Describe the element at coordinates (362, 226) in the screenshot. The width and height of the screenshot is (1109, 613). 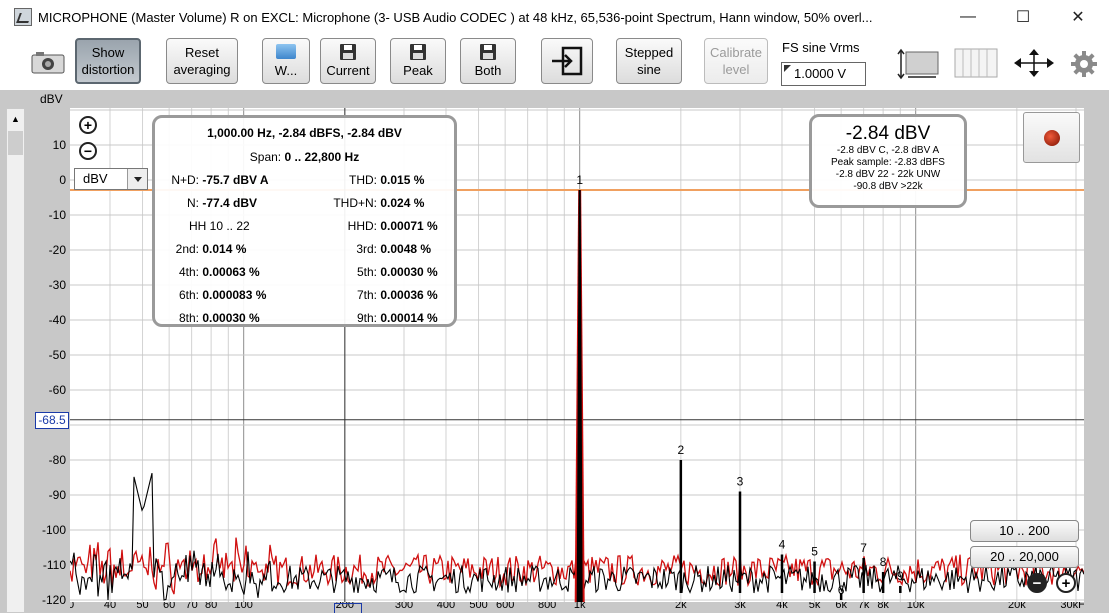
I see `hhd-label: HHD:` at that location.